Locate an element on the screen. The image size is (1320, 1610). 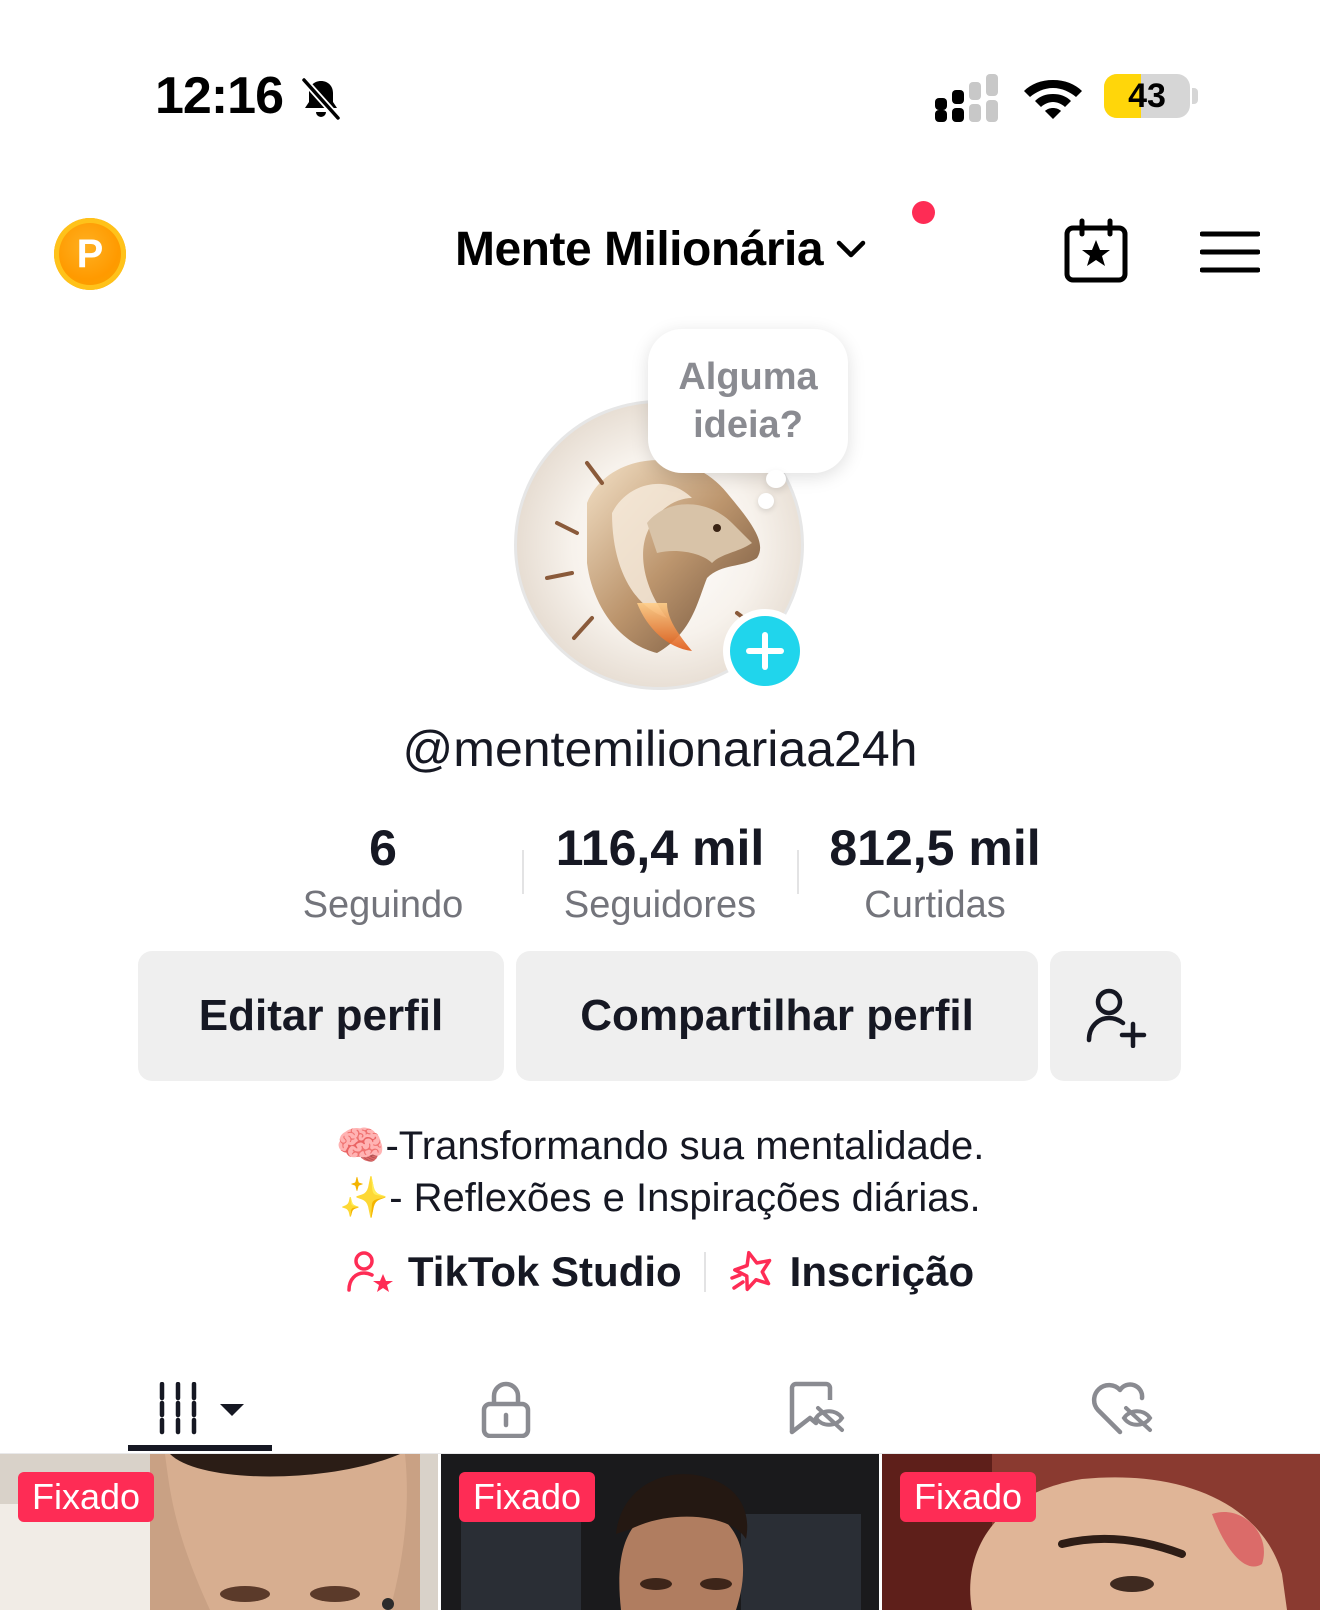
active-tab-indicator is located at coordinates (200, 1448).